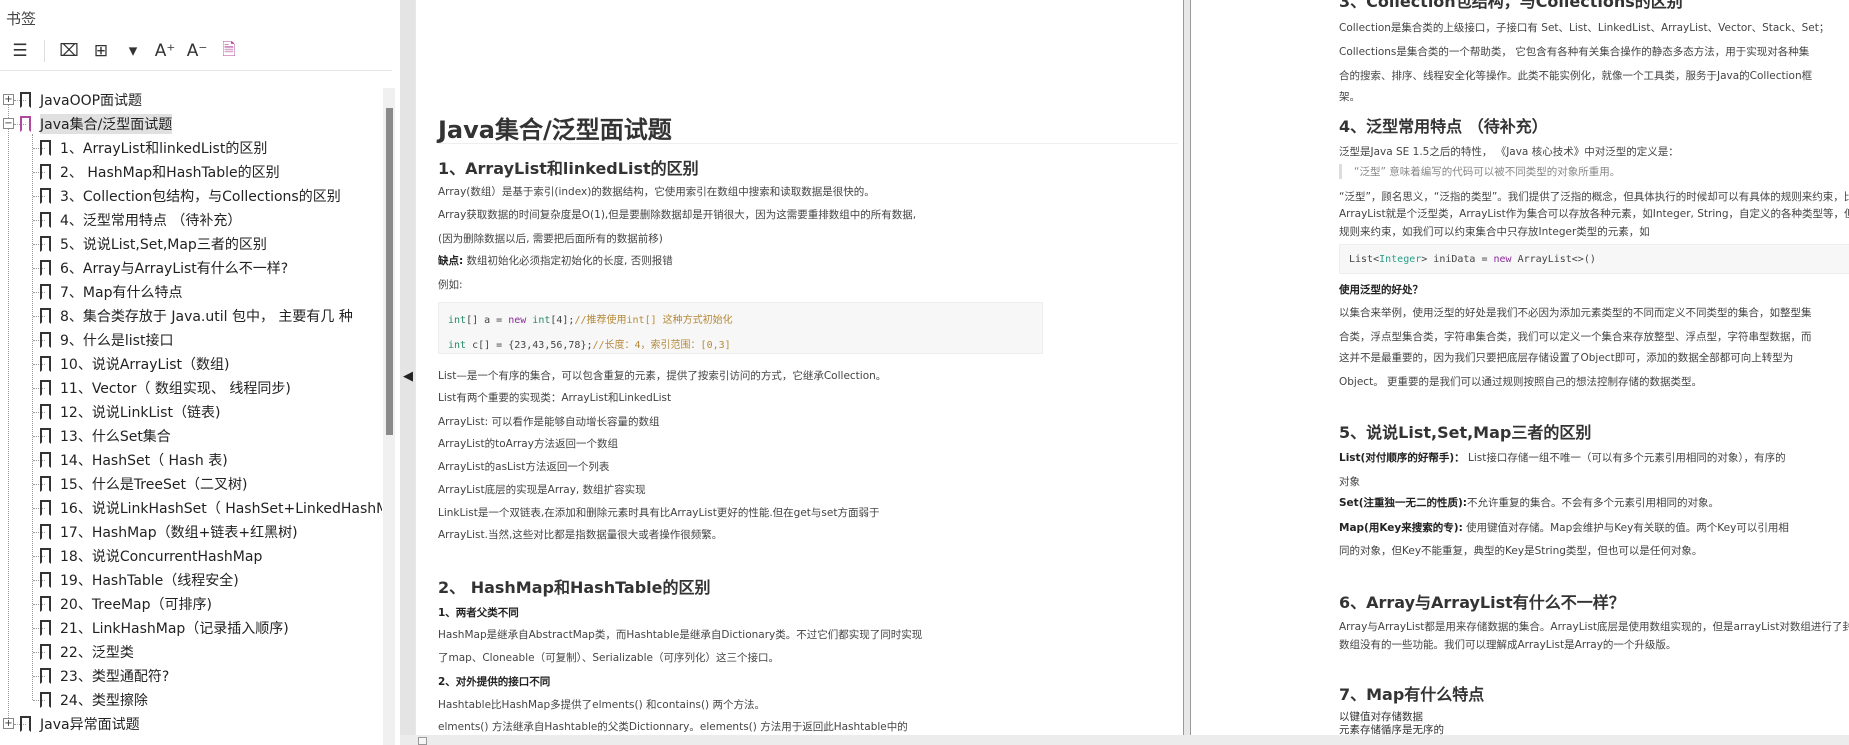 The width and height of the screenshot is (1849, 745). What do you see at coordinates (808, 143) in the screenshot?
I see `title-rule` at bounding box center [808, 143].